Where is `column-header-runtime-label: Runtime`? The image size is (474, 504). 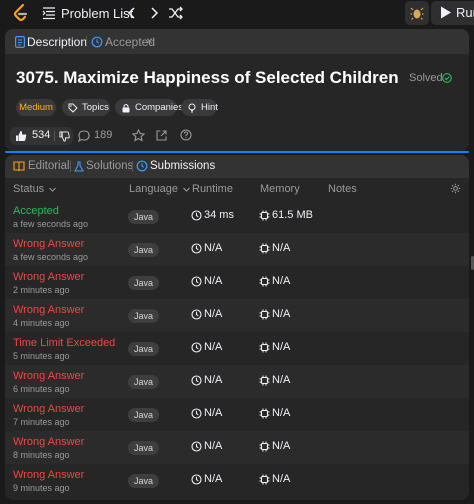 column-header-runtime-label: Runtime is located at coordinates (212, 189).